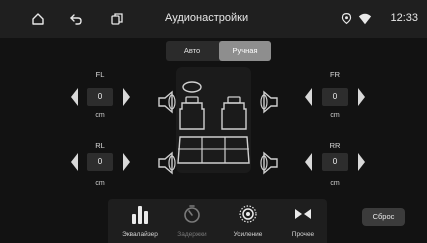 This screenshot has height=243, width=427. What do you see at coordinates (245, 51) in the screenshot?
I see `mode-manual-button: Ручная` at bounding box center [245, 51].